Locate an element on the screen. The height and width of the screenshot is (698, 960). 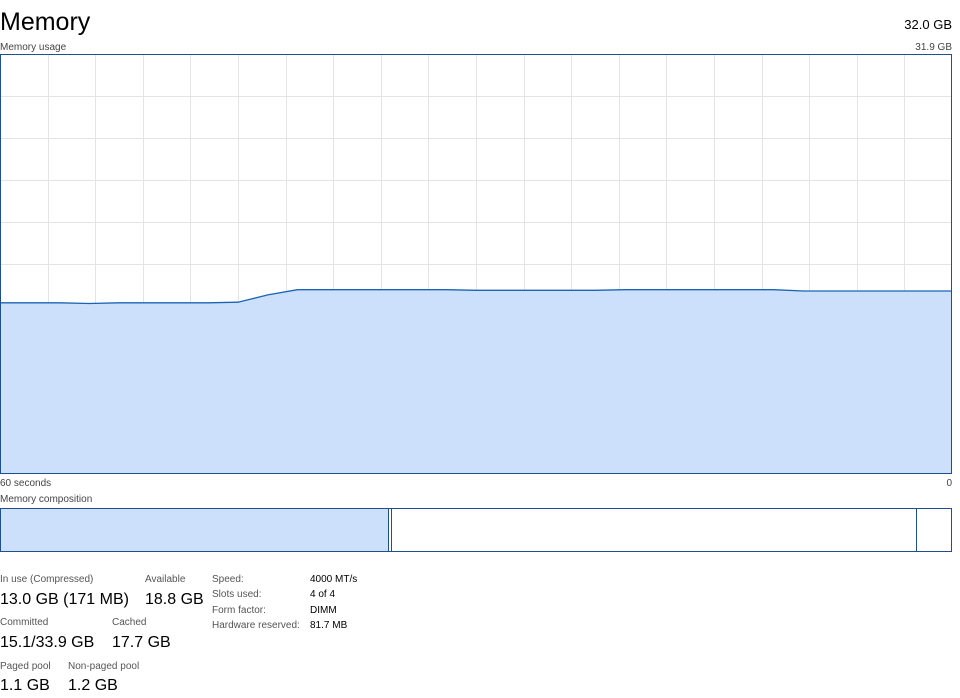
paged-pool-label: Paged pool is located at coordinates (25, 666).